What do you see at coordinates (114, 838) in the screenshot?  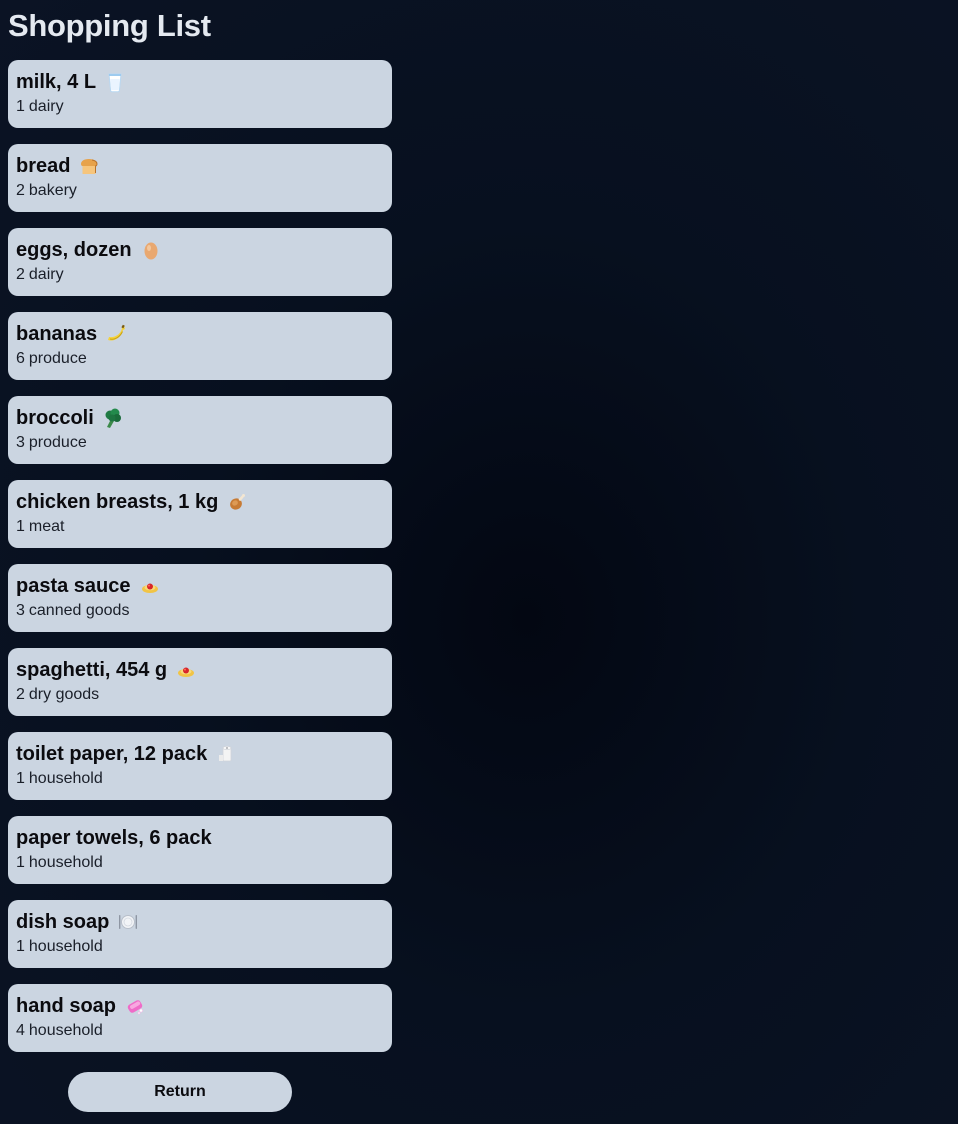 I see `item-name: paper towels, 6 pack` at bounding box center [114, 838].